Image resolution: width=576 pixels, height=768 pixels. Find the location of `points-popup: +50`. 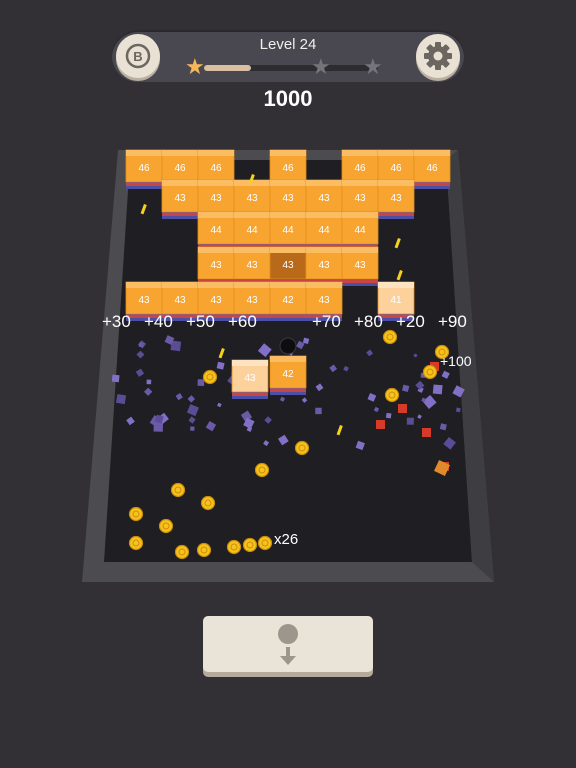

points-popup: +50 is located at coordinates (200, 321).